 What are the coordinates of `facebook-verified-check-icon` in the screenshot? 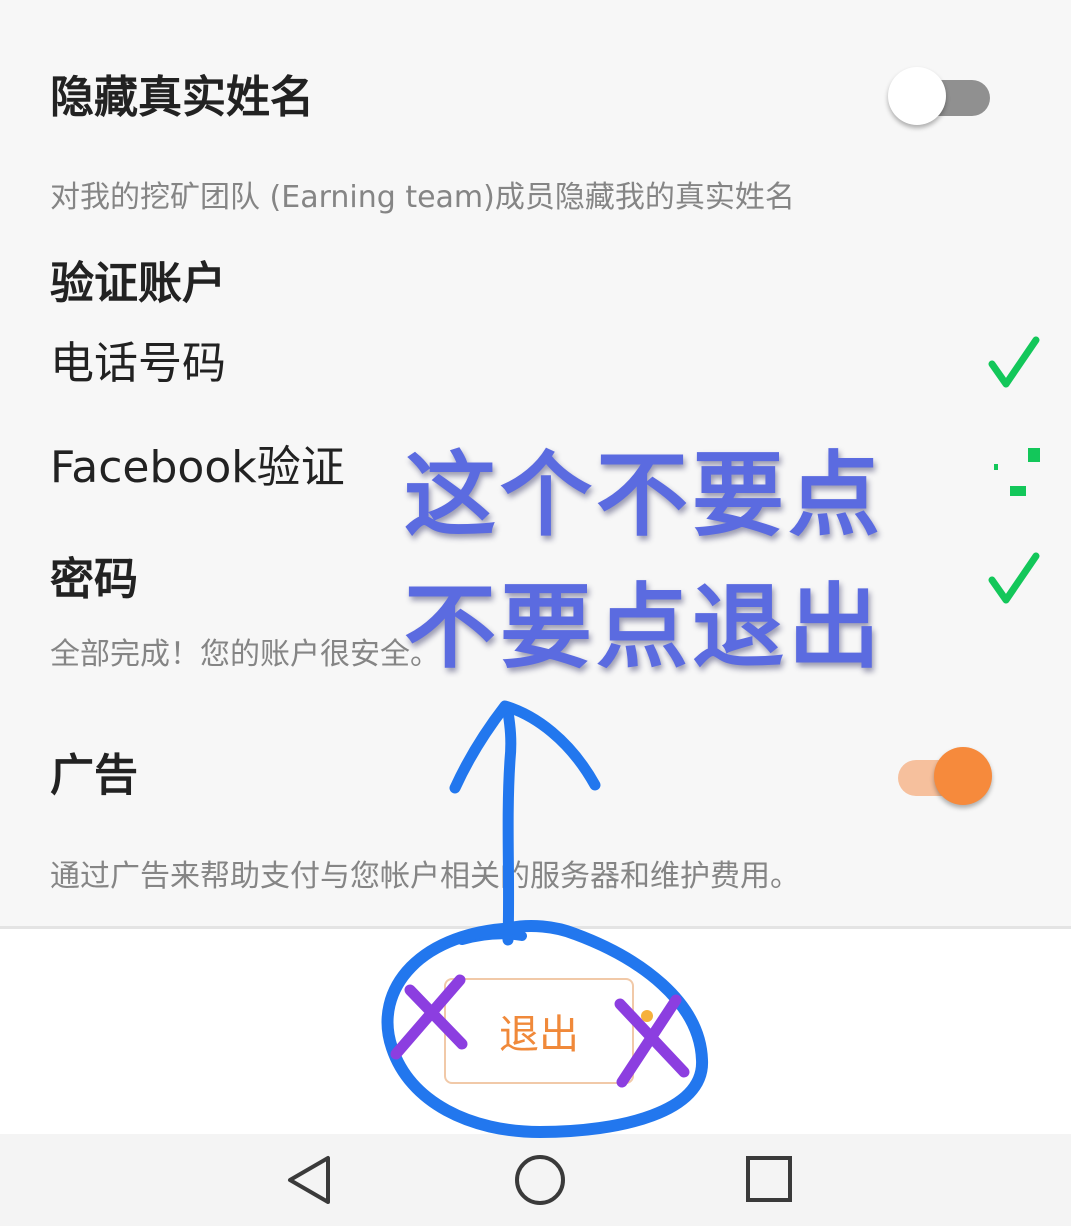 It's located at (1017, 472).